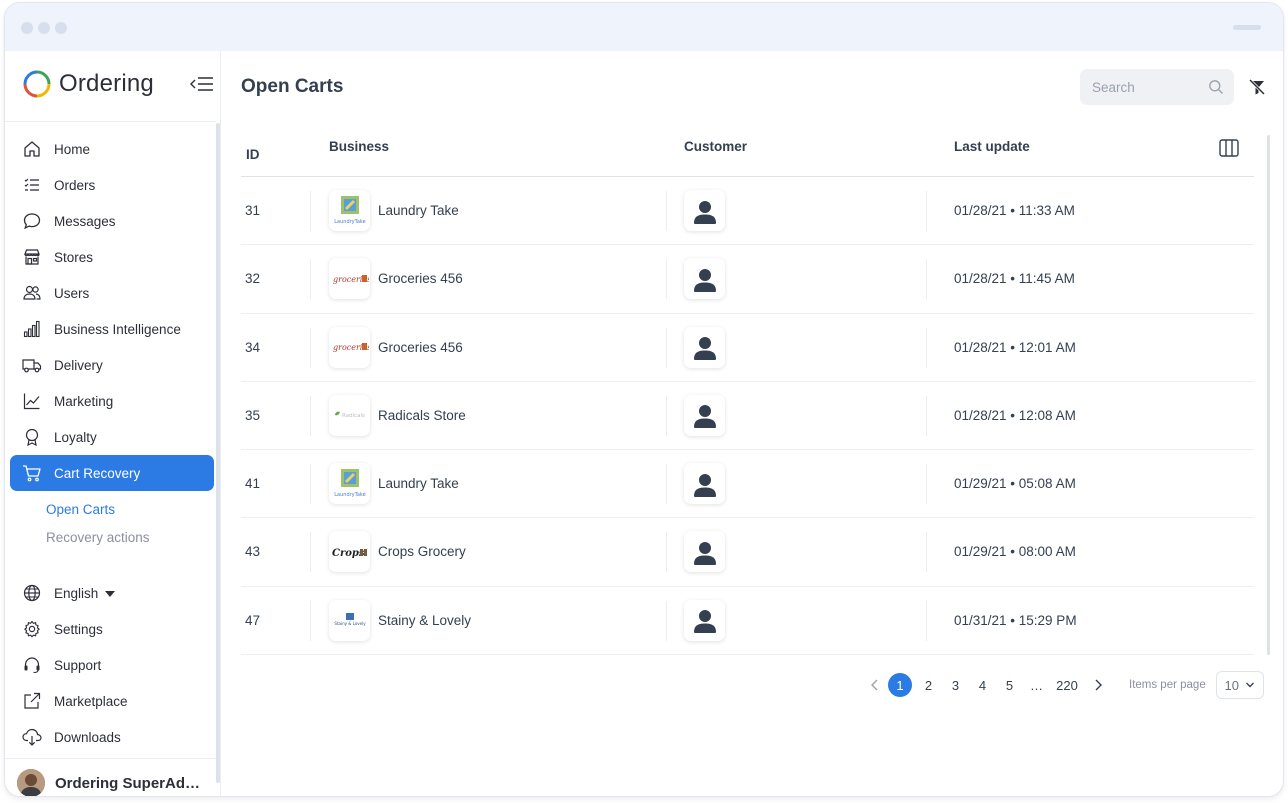  What do you see at coordinates (253, 210) in the screenshot?
I see `cart-id: 31` at bounding box center [253, 210].